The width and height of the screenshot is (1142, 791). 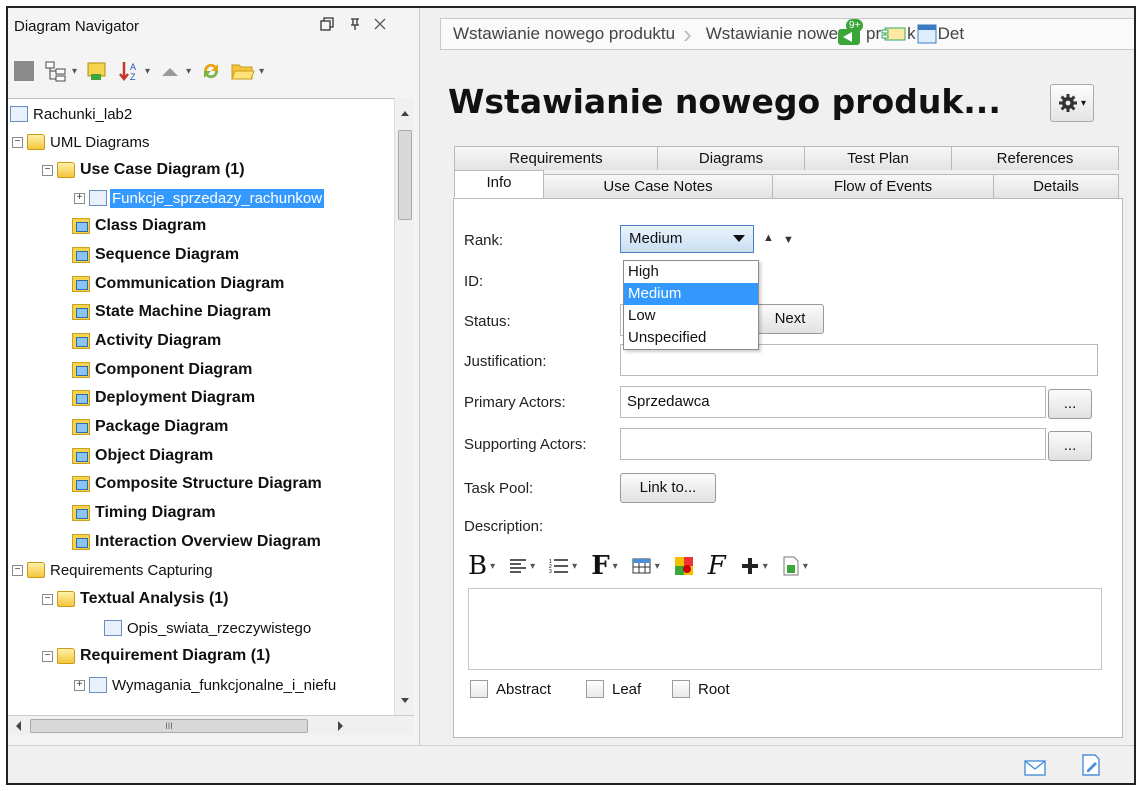 What do you see at coordinates (1035, 768) in the screenshot?
I see `mail-icon` at bounding box center [1035, 768].